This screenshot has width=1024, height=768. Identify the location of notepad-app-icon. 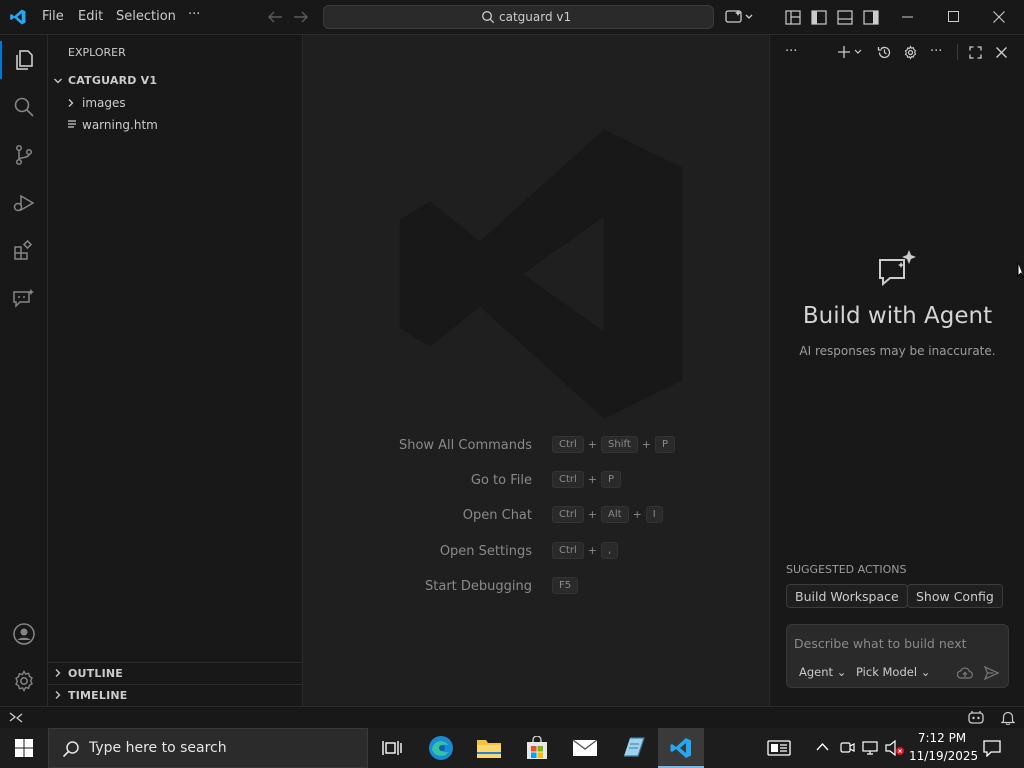
(633, 748).